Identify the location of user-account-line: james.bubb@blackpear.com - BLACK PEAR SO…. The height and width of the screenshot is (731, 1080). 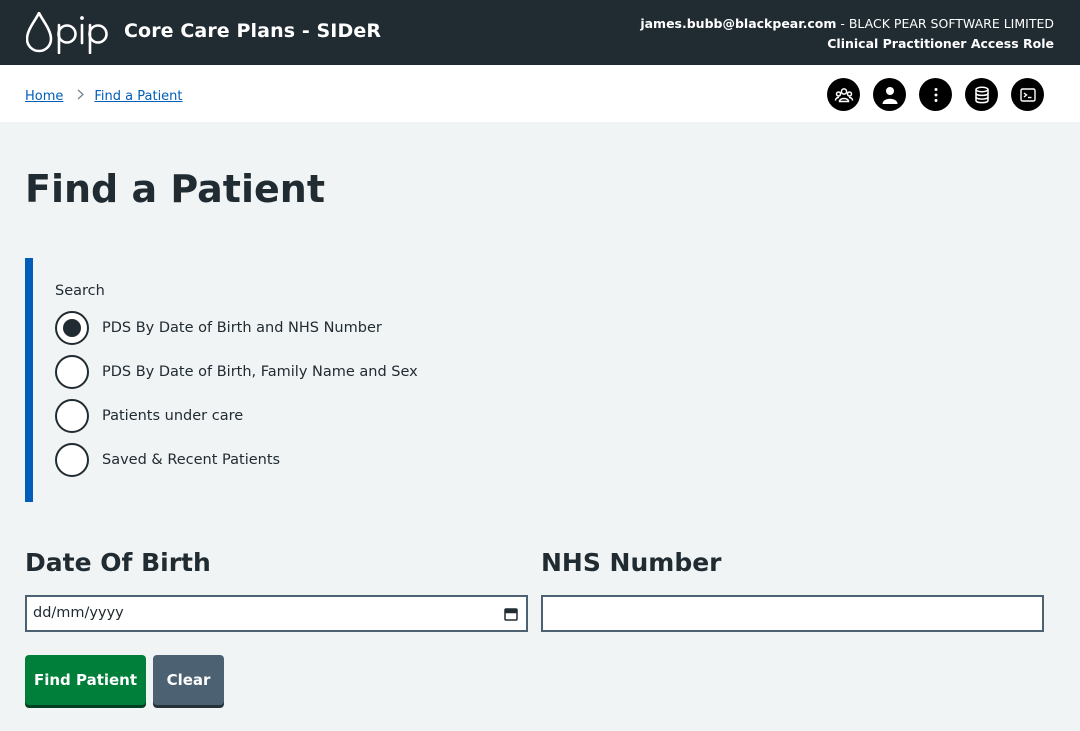
(847, 24).